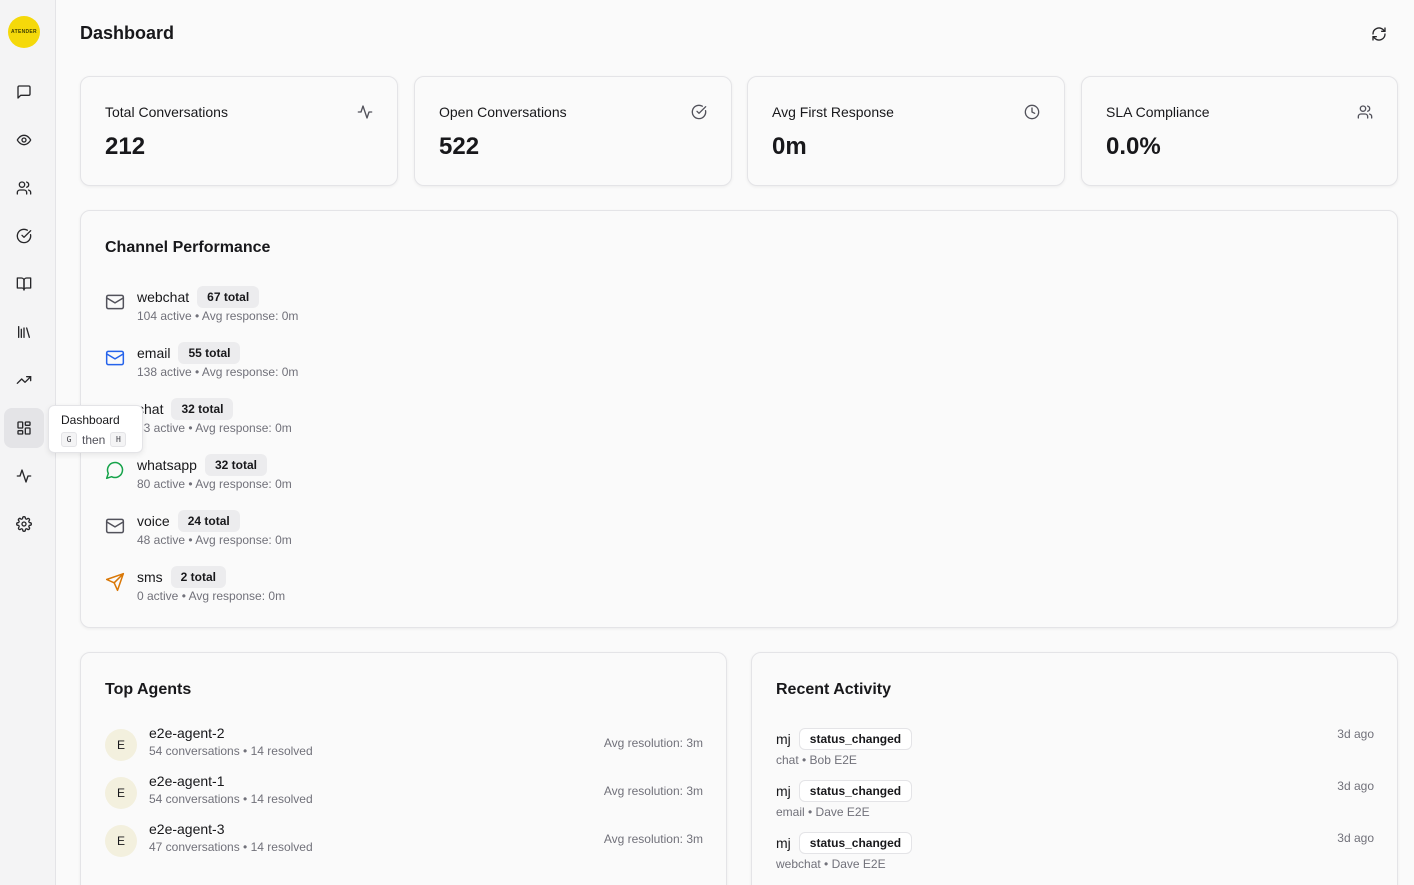 This screenshot has height=885, width=1414. What do you see at coordinates (231, 847) in the screenshot?
I see `agent-stats: 47 conversations • 14 resolved` at bounding box center [231, 847].